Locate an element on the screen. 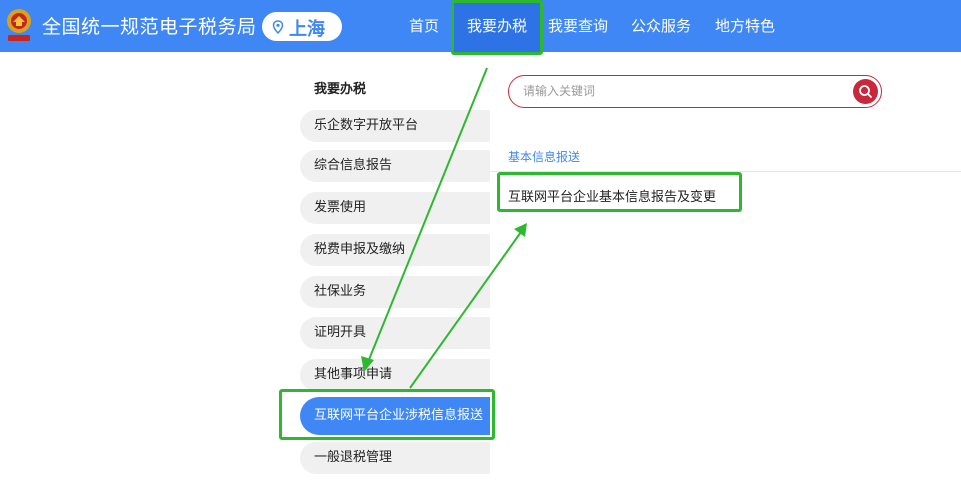 This screenshot has width=961, height=481. tax-emblem-icon is located at coordinates (19, 25).